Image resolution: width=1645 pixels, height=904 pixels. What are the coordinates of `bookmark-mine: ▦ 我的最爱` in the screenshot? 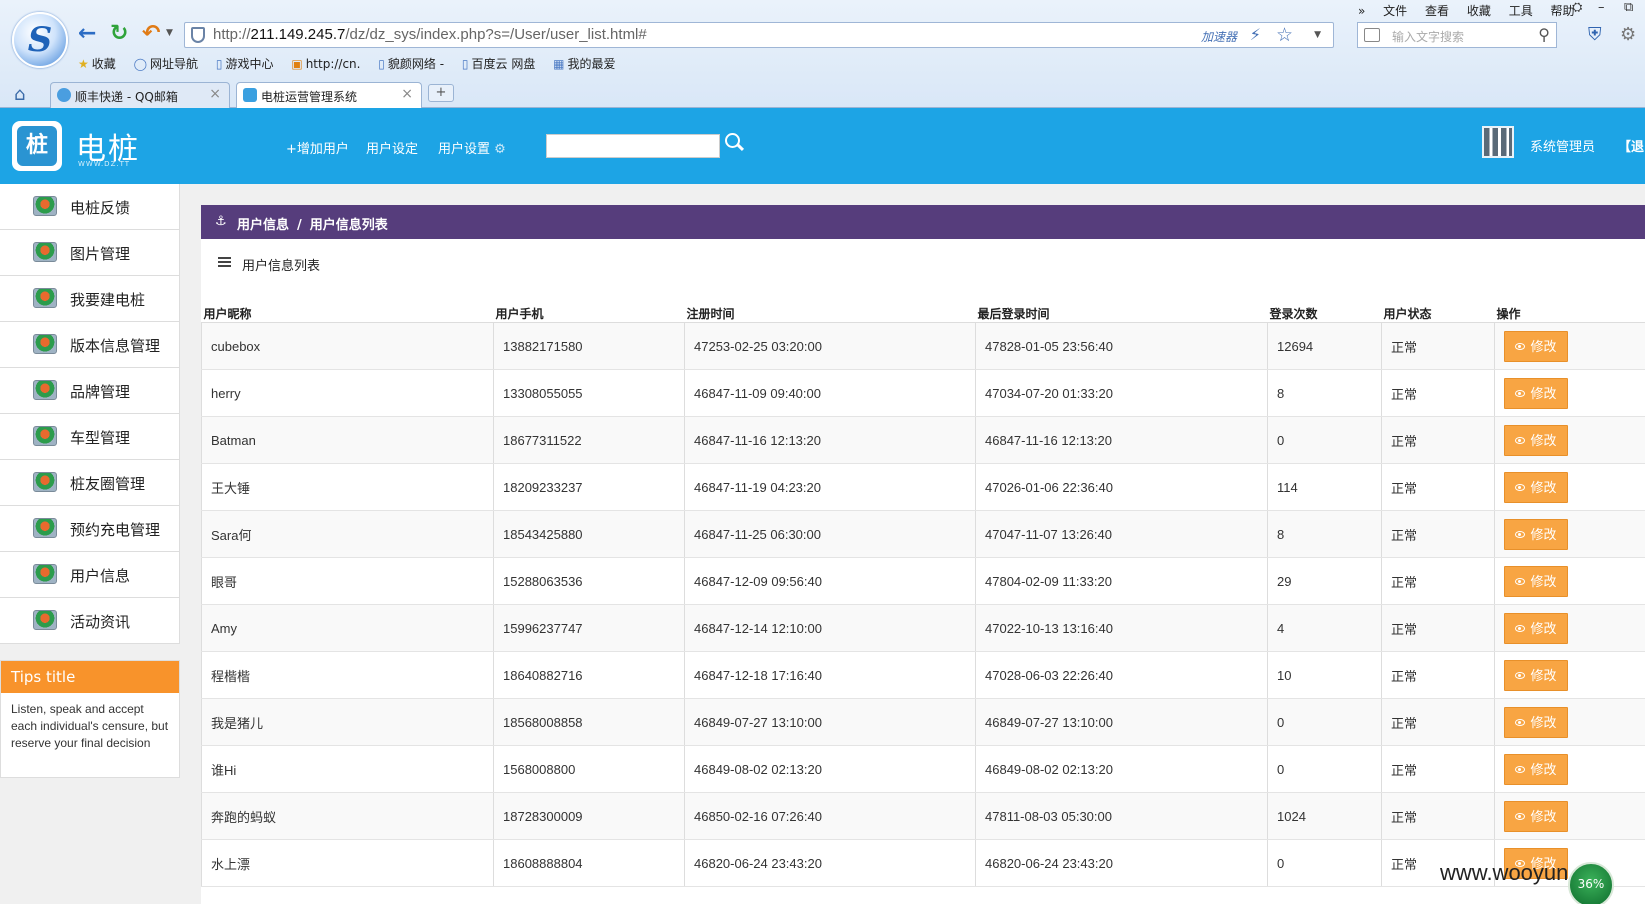 It's located at (584, 63).